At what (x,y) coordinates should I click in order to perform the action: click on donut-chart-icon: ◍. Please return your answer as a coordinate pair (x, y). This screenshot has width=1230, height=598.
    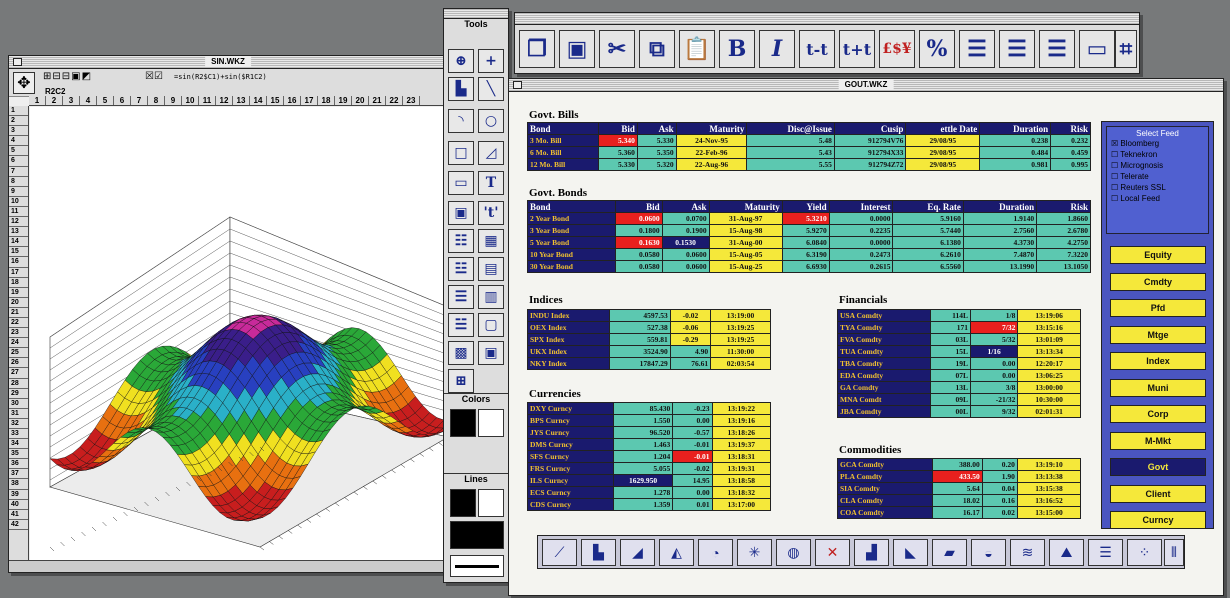
    Looking at the image, I should click on (793, 552).